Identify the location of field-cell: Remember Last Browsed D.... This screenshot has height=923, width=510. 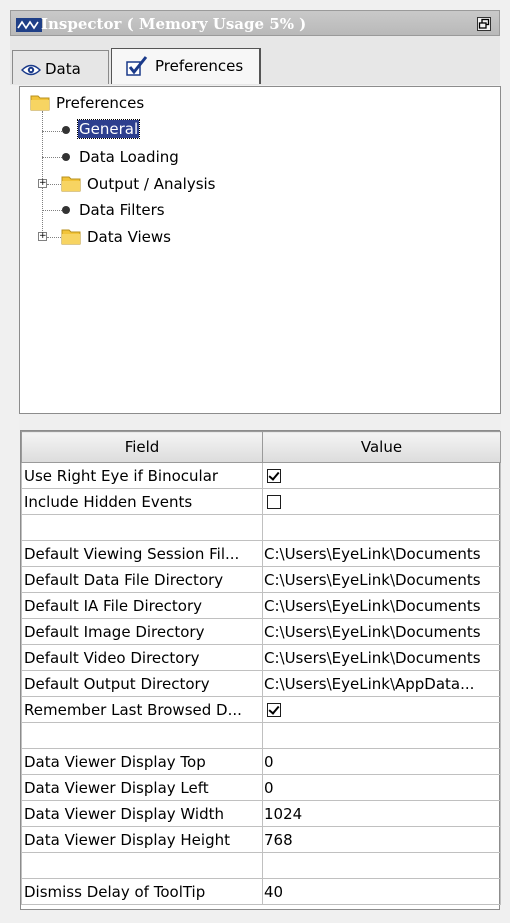
(142, 709).